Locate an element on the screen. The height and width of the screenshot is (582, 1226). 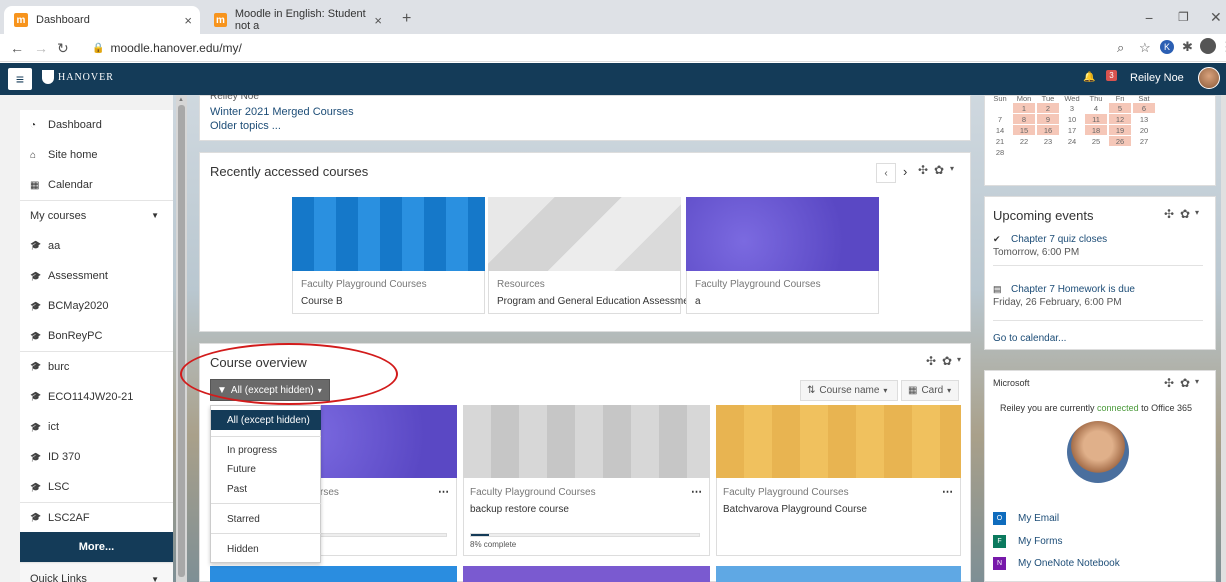
sidebar-item-bcmay2020: 🎓 BCMay2020 is located at coordinates (96, 307).